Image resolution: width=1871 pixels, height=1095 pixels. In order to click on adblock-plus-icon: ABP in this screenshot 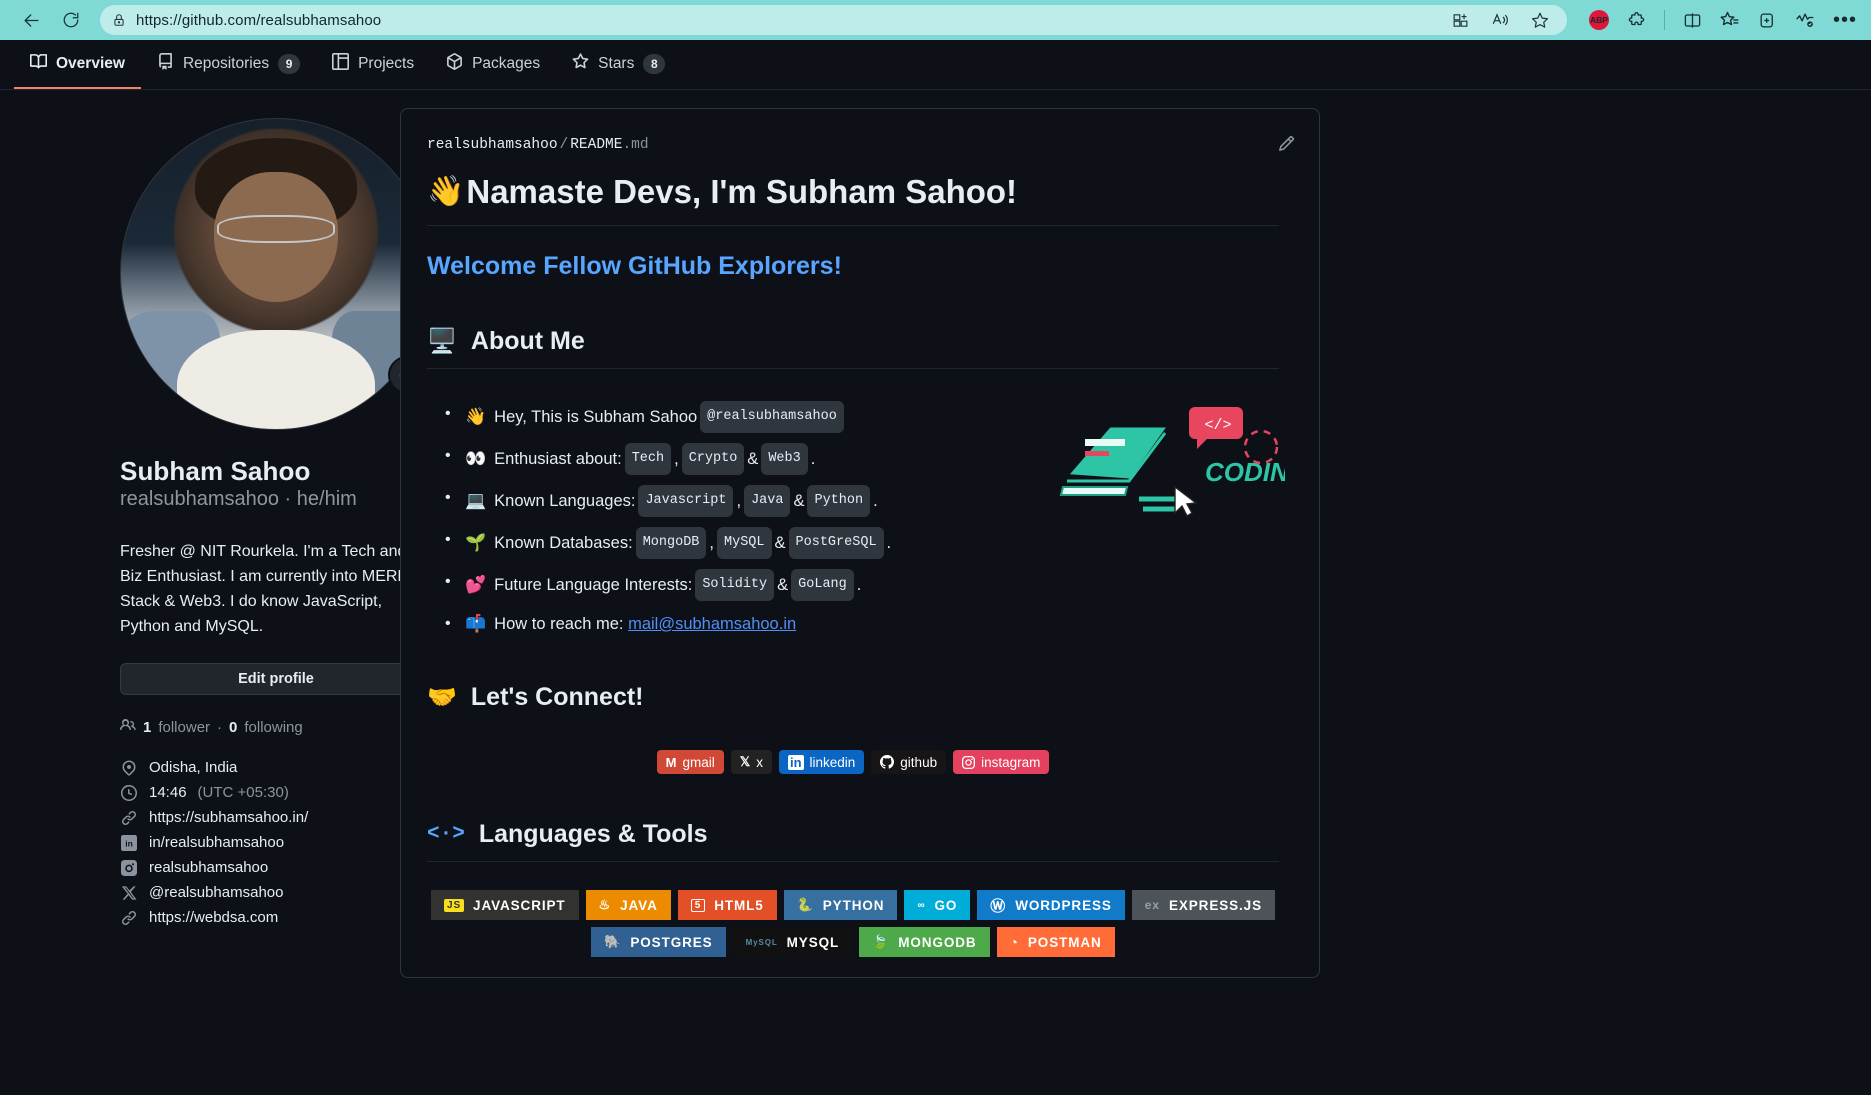, I will do `click(1598, 20)`.